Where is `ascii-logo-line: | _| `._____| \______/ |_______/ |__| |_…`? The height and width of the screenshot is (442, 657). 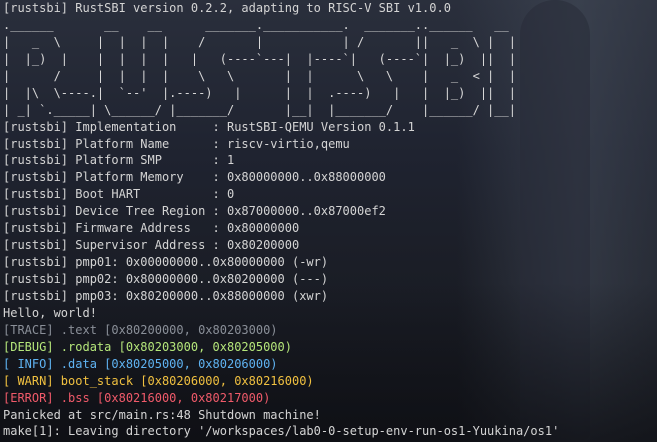
ascii-logo-line: | _| `._____| \______/ |_______/ |__| |_… is located at coordinates (259, 109).